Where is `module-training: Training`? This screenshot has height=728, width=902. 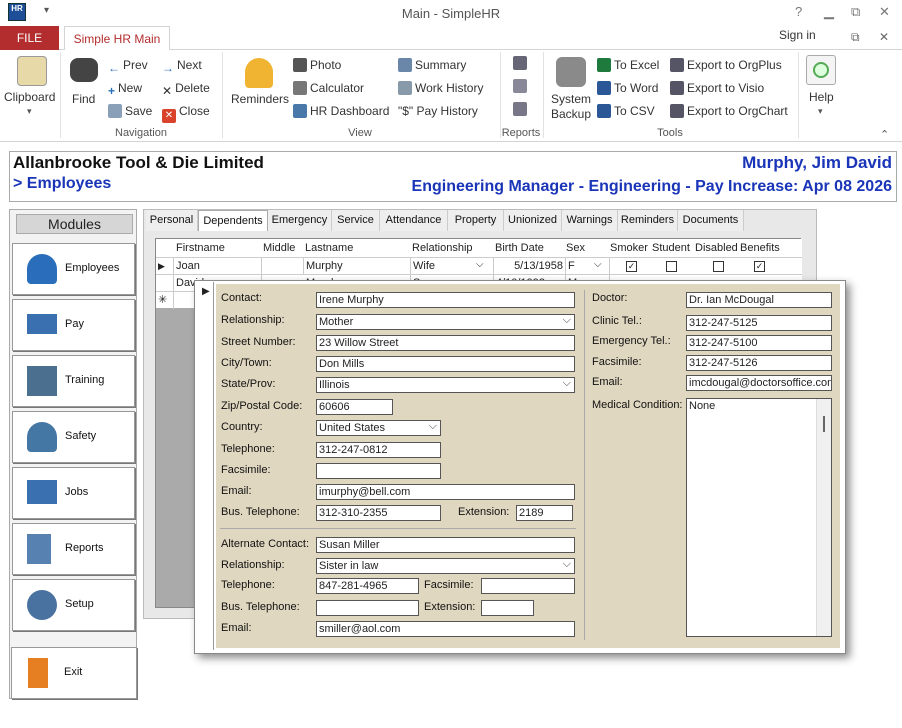
module-training: Training is located at coordinates (73, 381).